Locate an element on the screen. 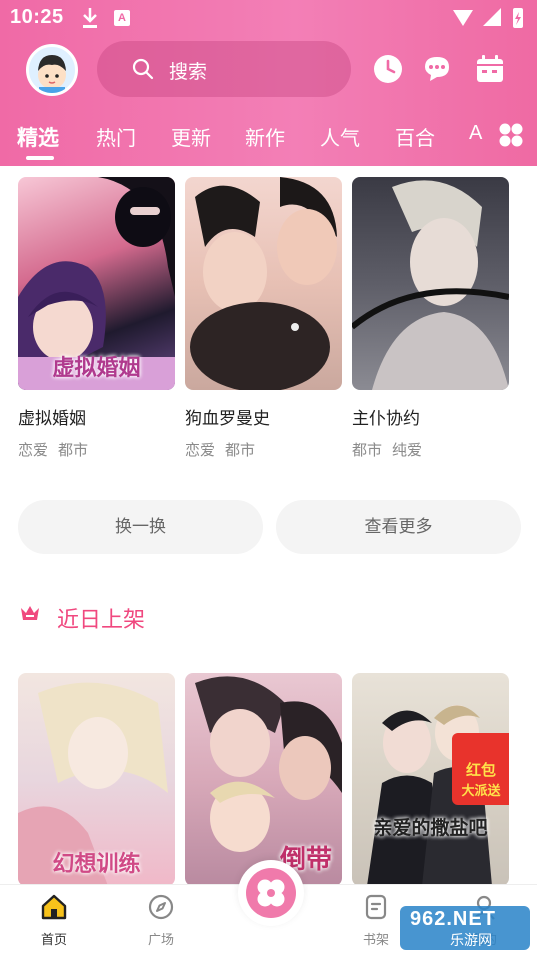  center-action-button is located at coordinates (271, 893).